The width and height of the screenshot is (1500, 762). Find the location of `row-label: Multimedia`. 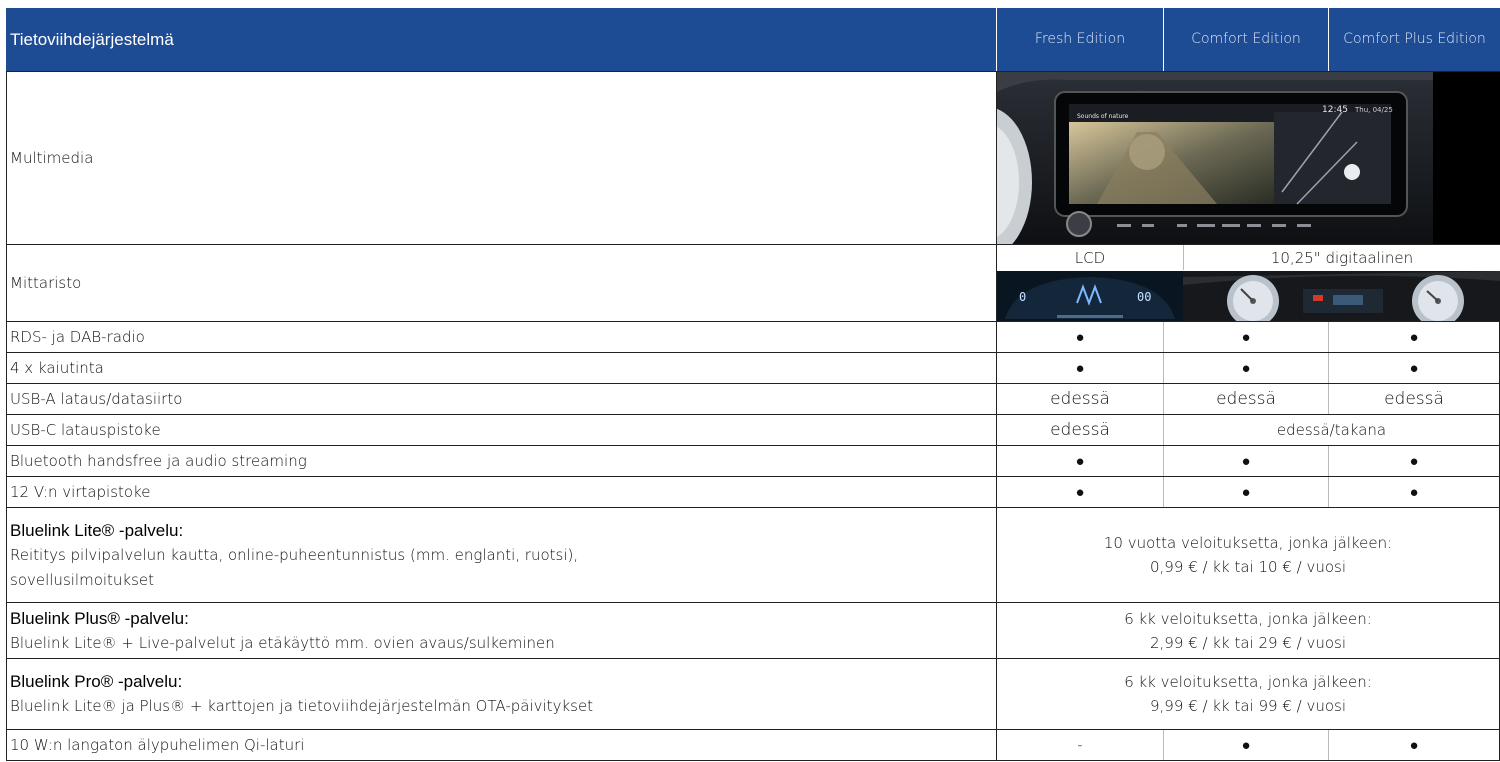

row-label: Multimedia is located at coordinates (501, 158).